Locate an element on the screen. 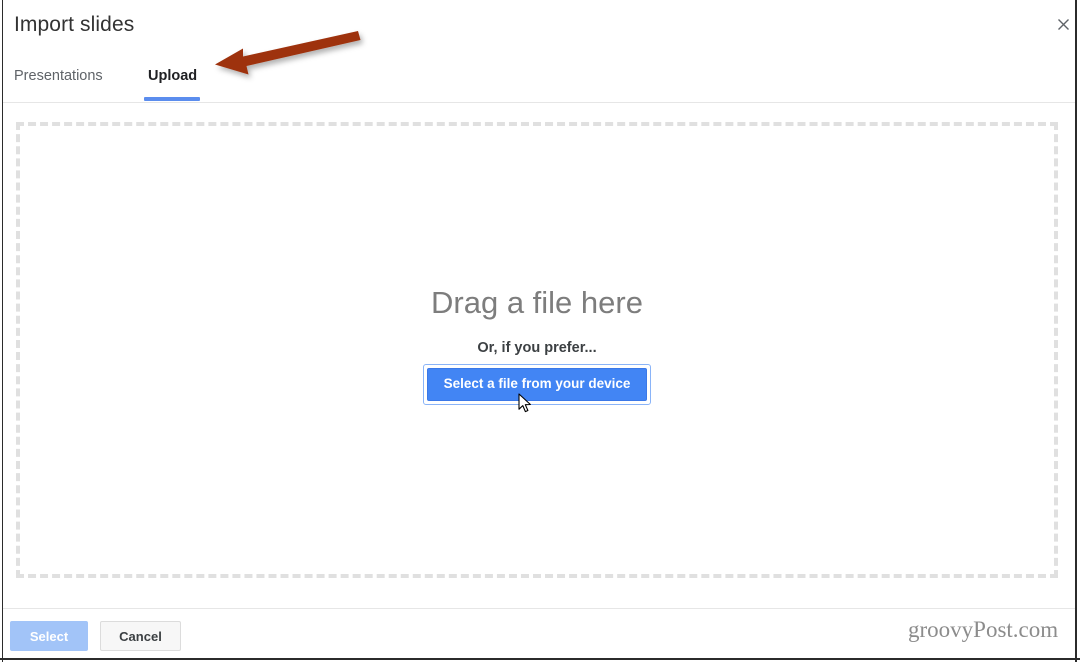 The width and height of the screenshot is (1080, 662). select-file-button-wrapper: Select a file from your device is located at coordinates (537, 384).